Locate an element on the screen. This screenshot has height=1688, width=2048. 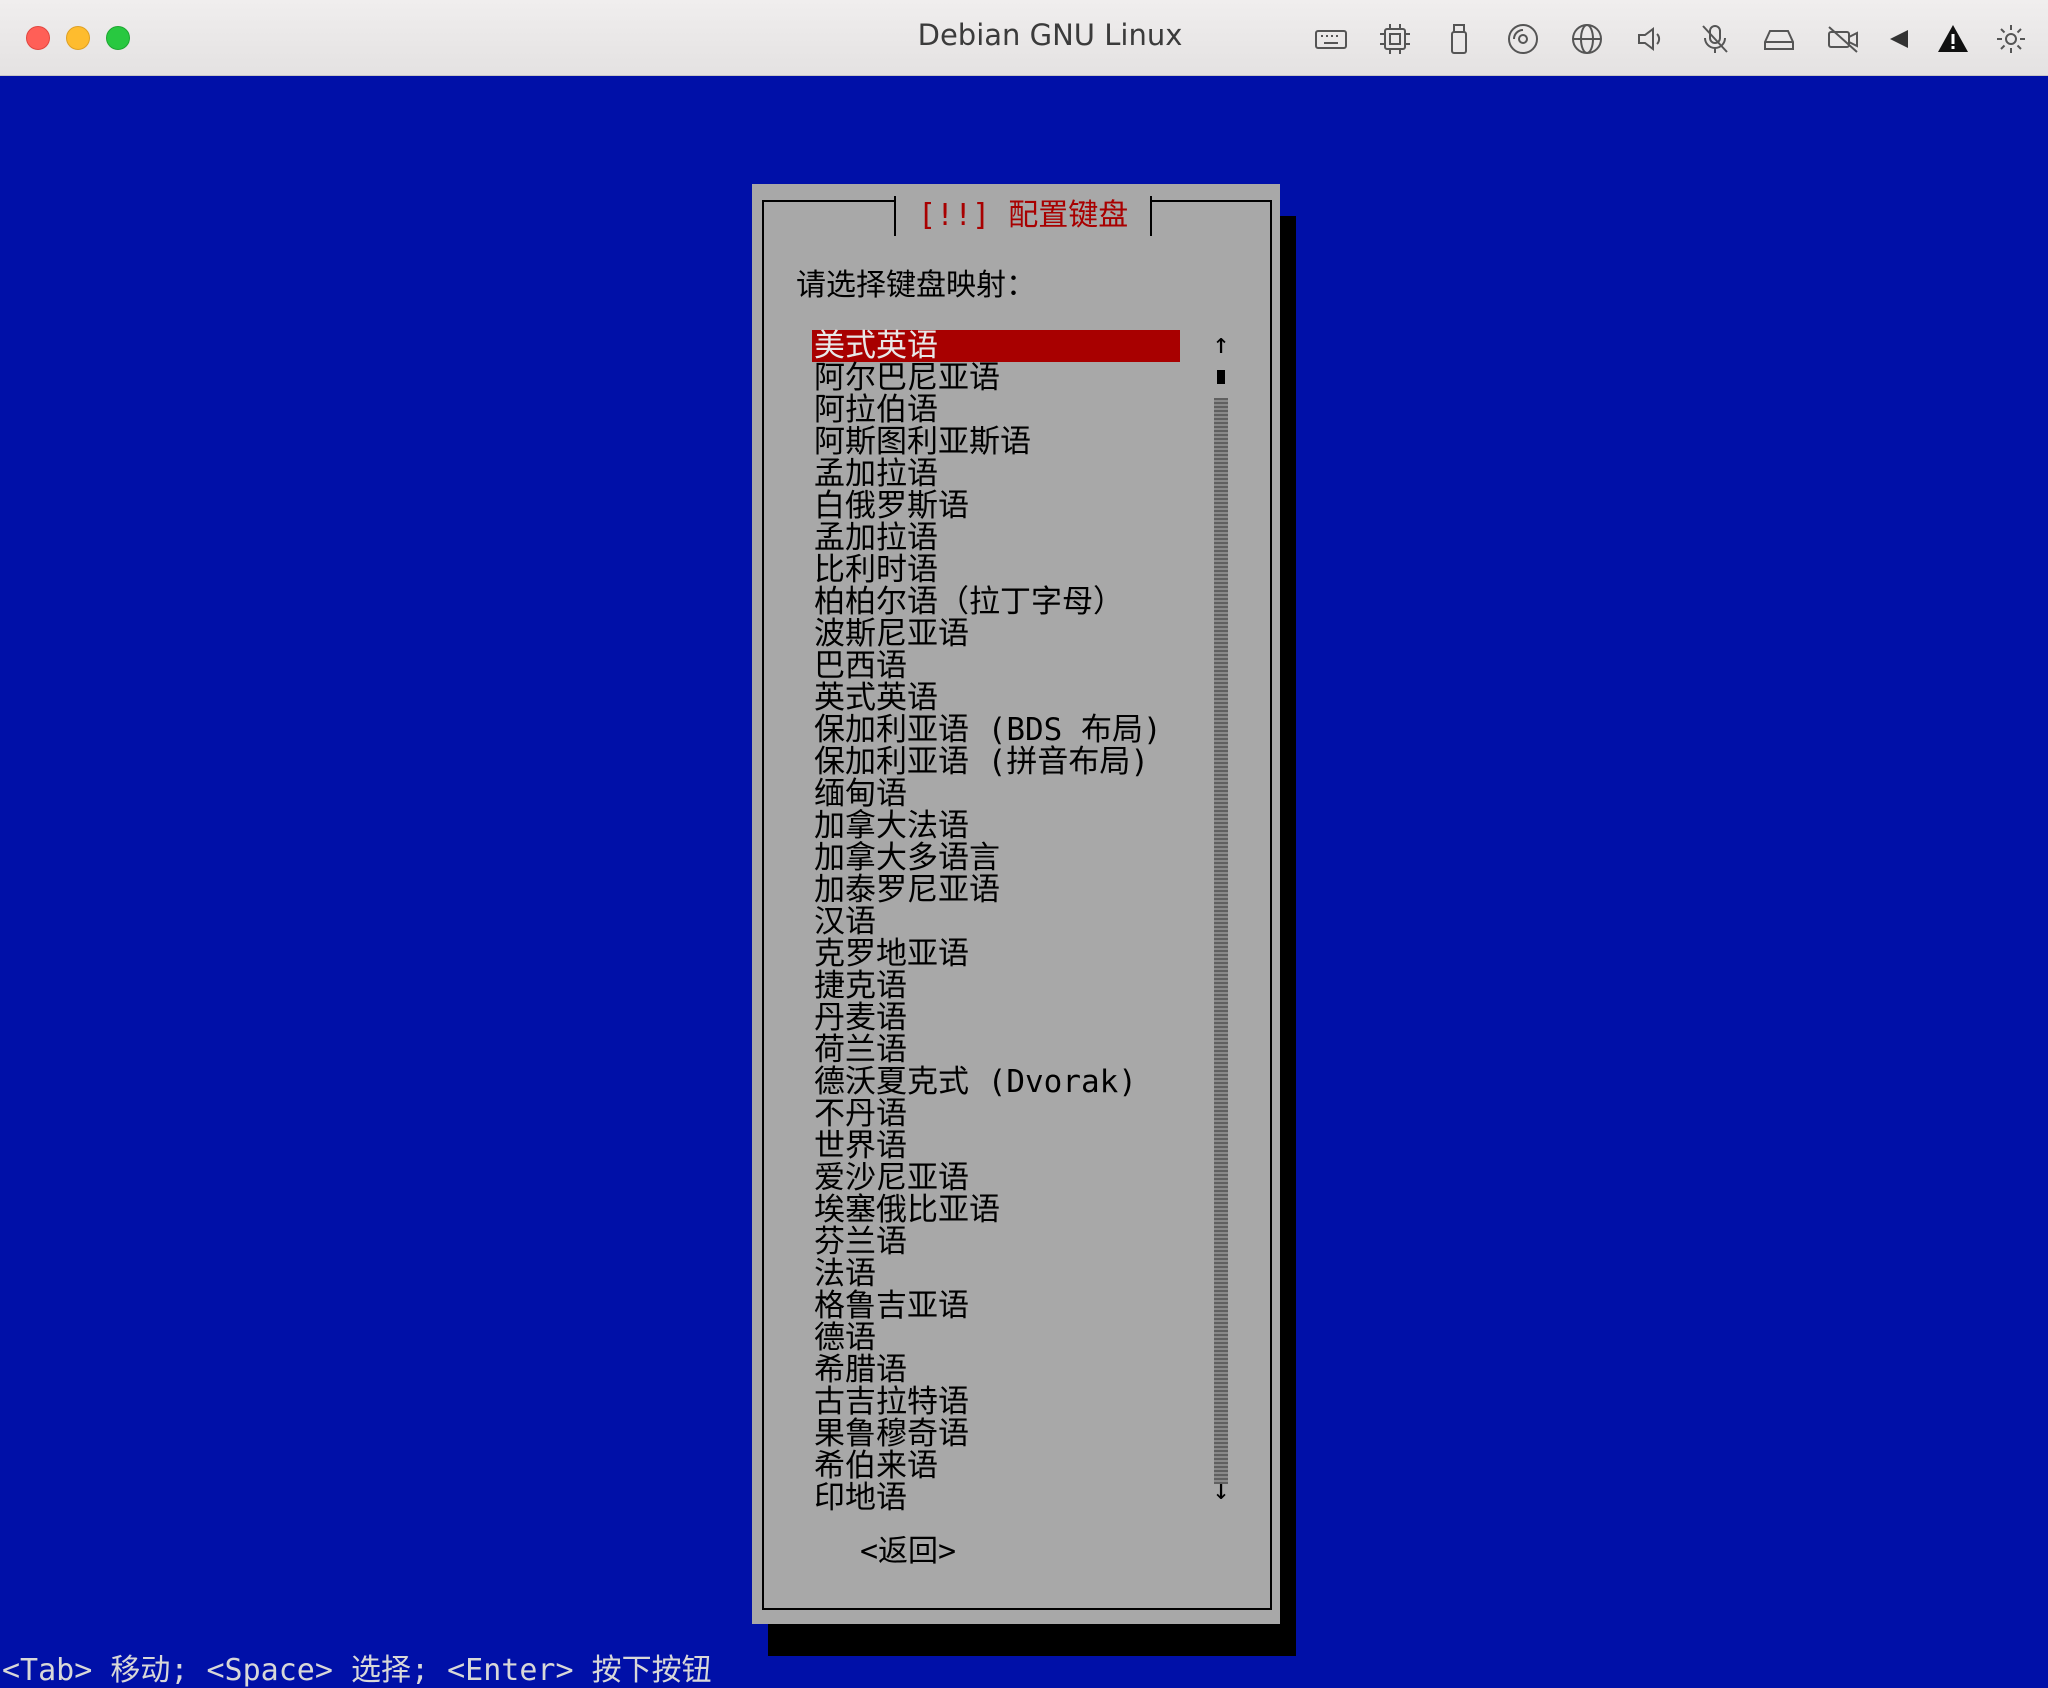
keymap-list-item: 柏柏尔语（拉丁字母） is located at coordinates (996, 602).